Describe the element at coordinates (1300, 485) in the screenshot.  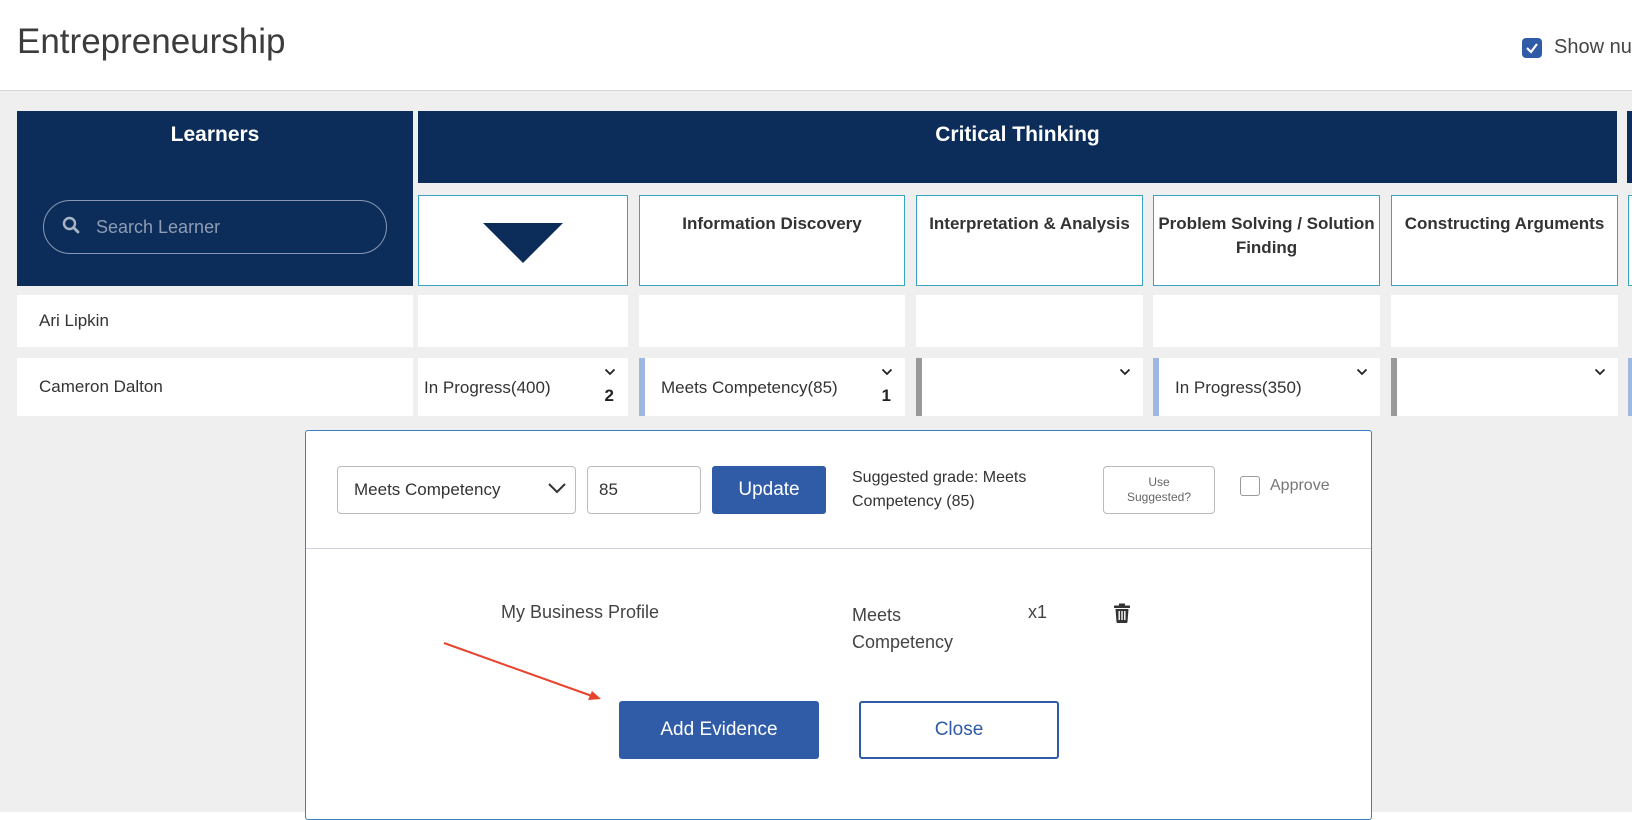
I see `approve-label: Approve` at that location.